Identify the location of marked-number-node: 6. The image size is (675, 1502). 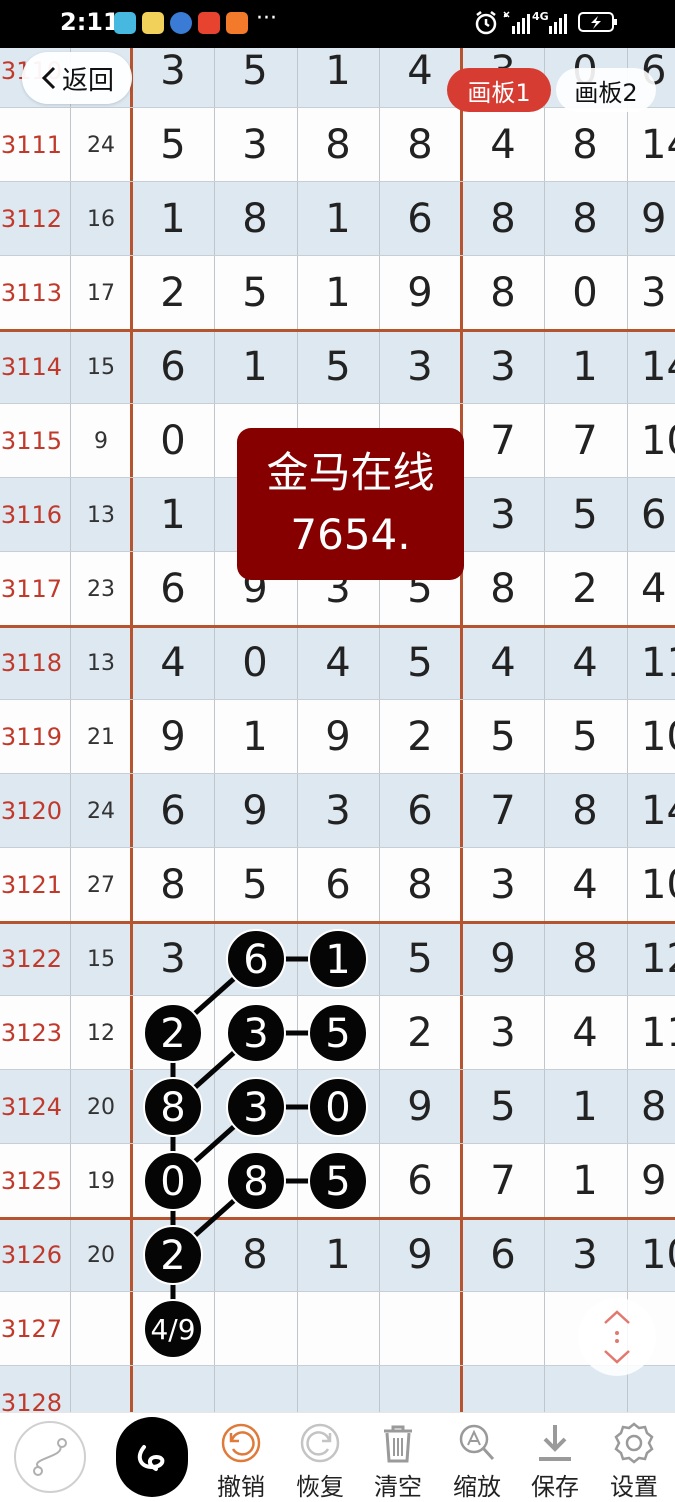
(256, 959).